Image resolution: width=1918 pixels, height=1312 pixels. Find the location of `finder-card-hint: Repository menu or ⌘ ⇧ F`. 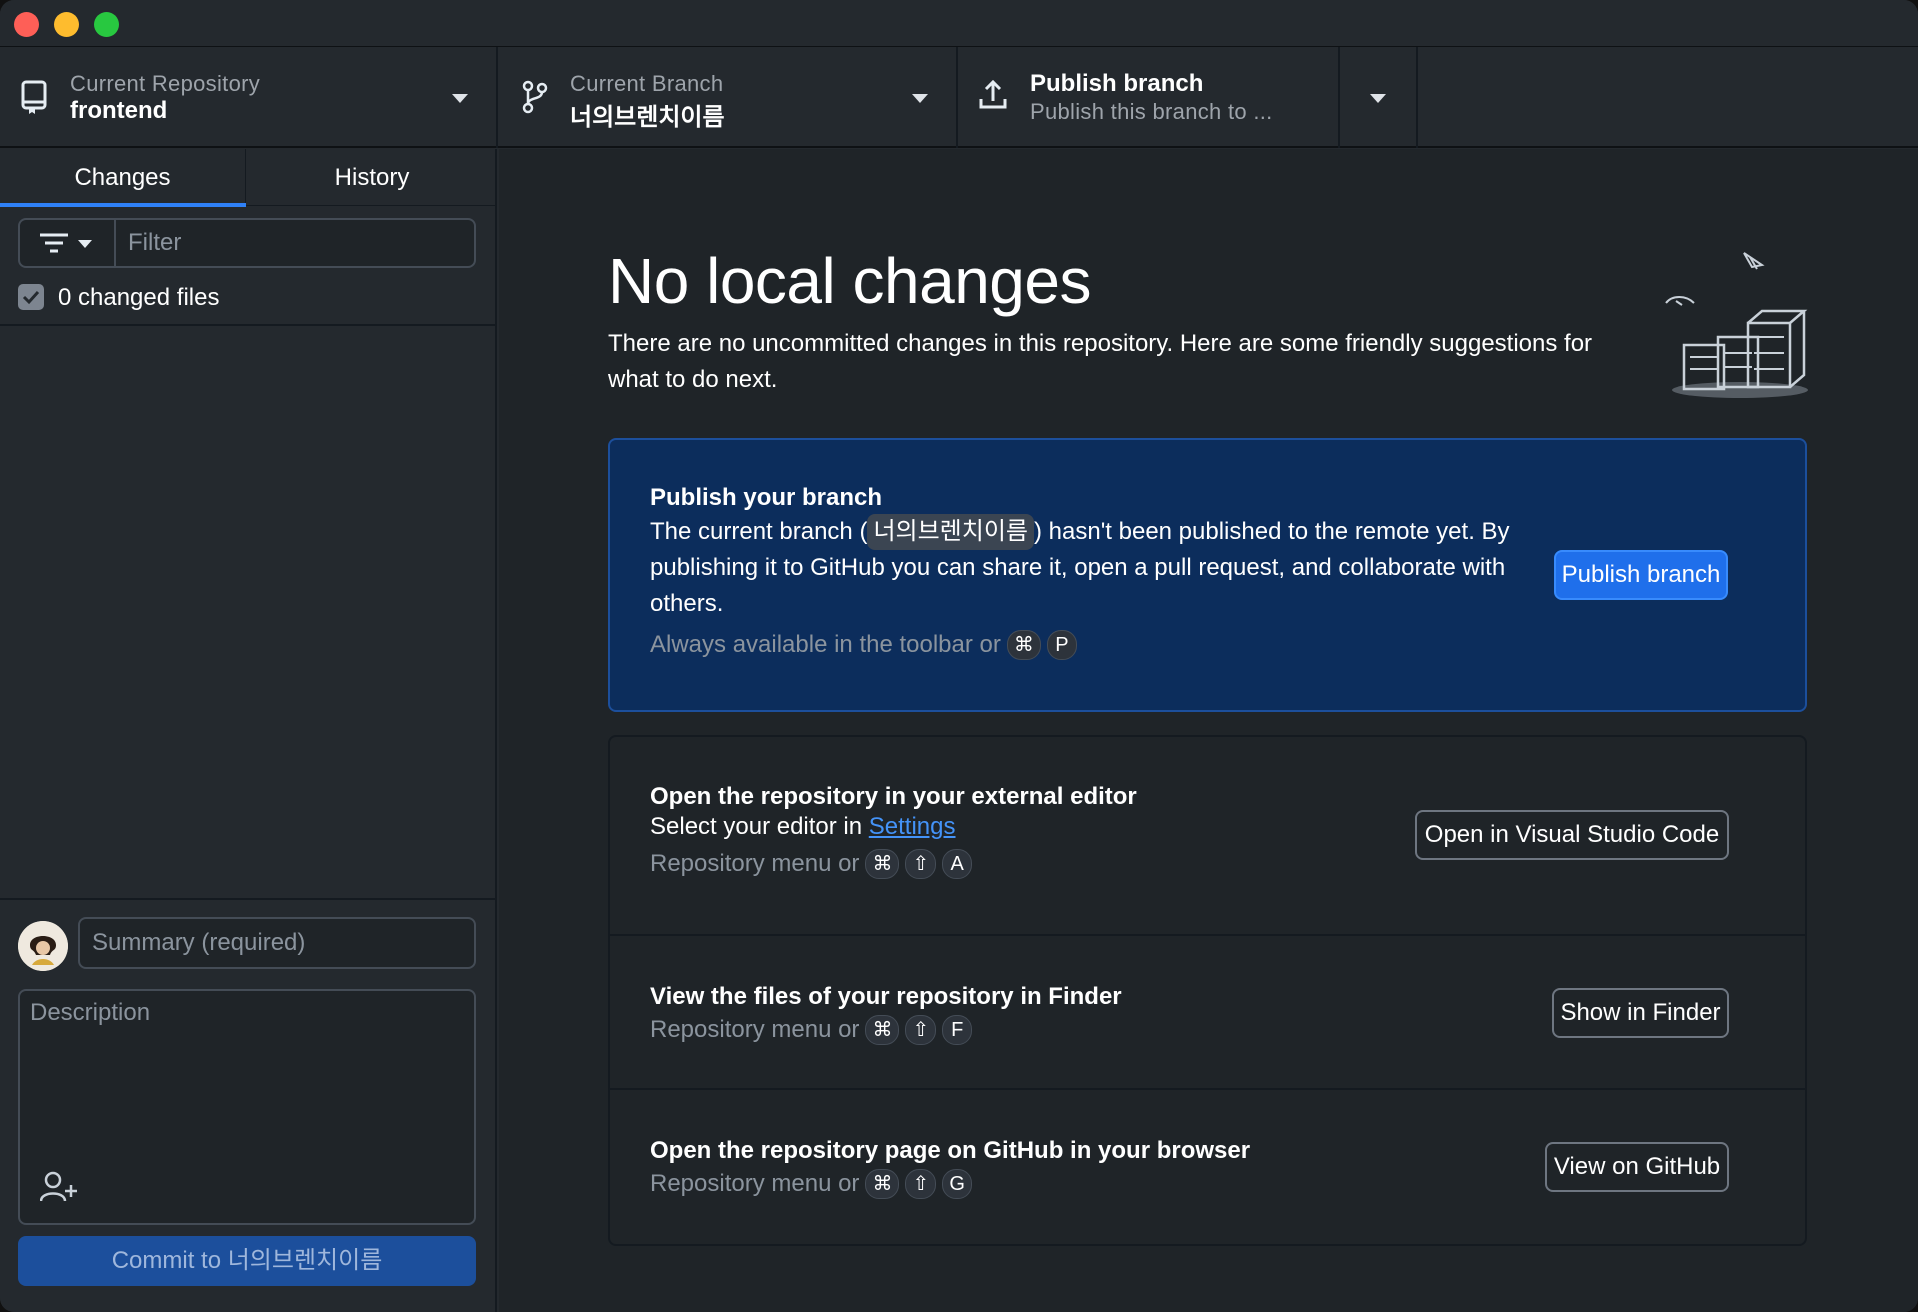

finder-card-hint: Repository menu or ⌘ ⇧ F is located at coordinates (811, 1030).